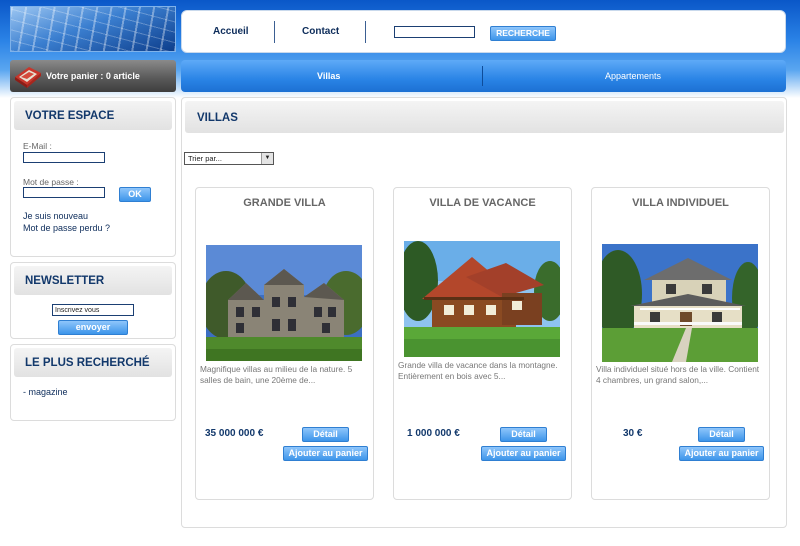  Describe the element at coordinates (45, 392) in the screenshot. I see `most-searched-item: - magazine` at that location.